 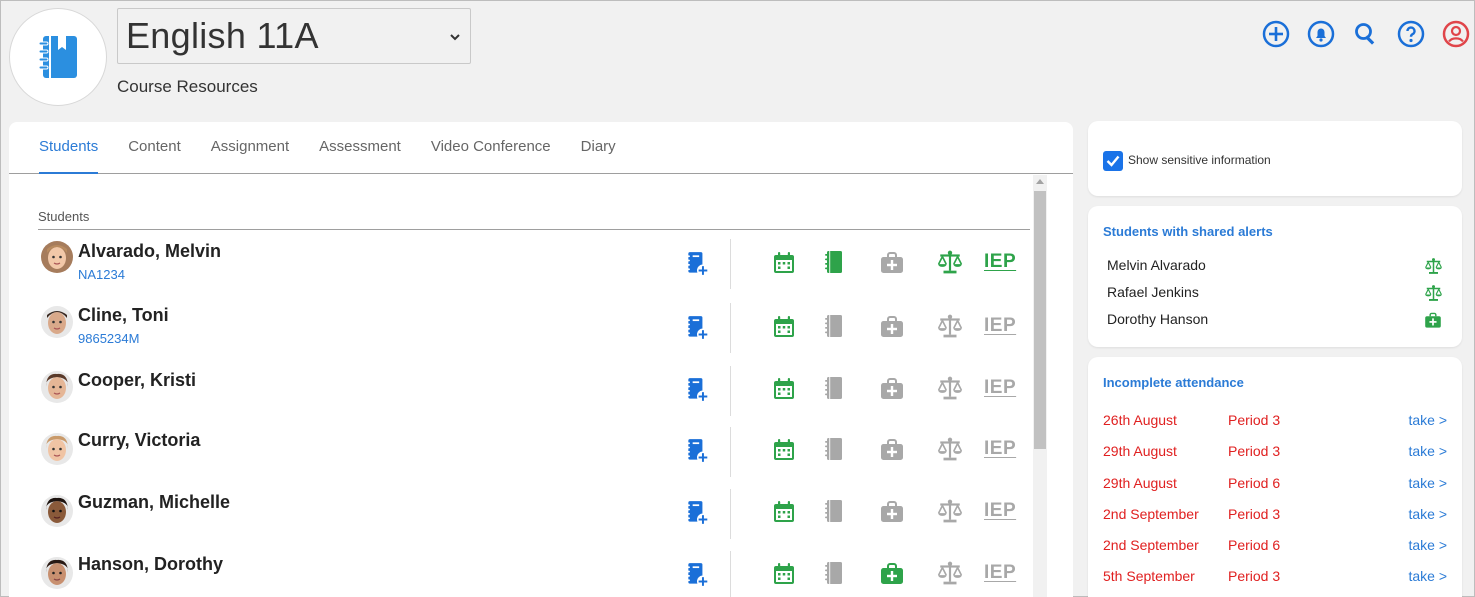 What do you see at coordinates (101, 274) in the screenshot?
I see `student-id: NA1234` at bounding box center [101, 274].